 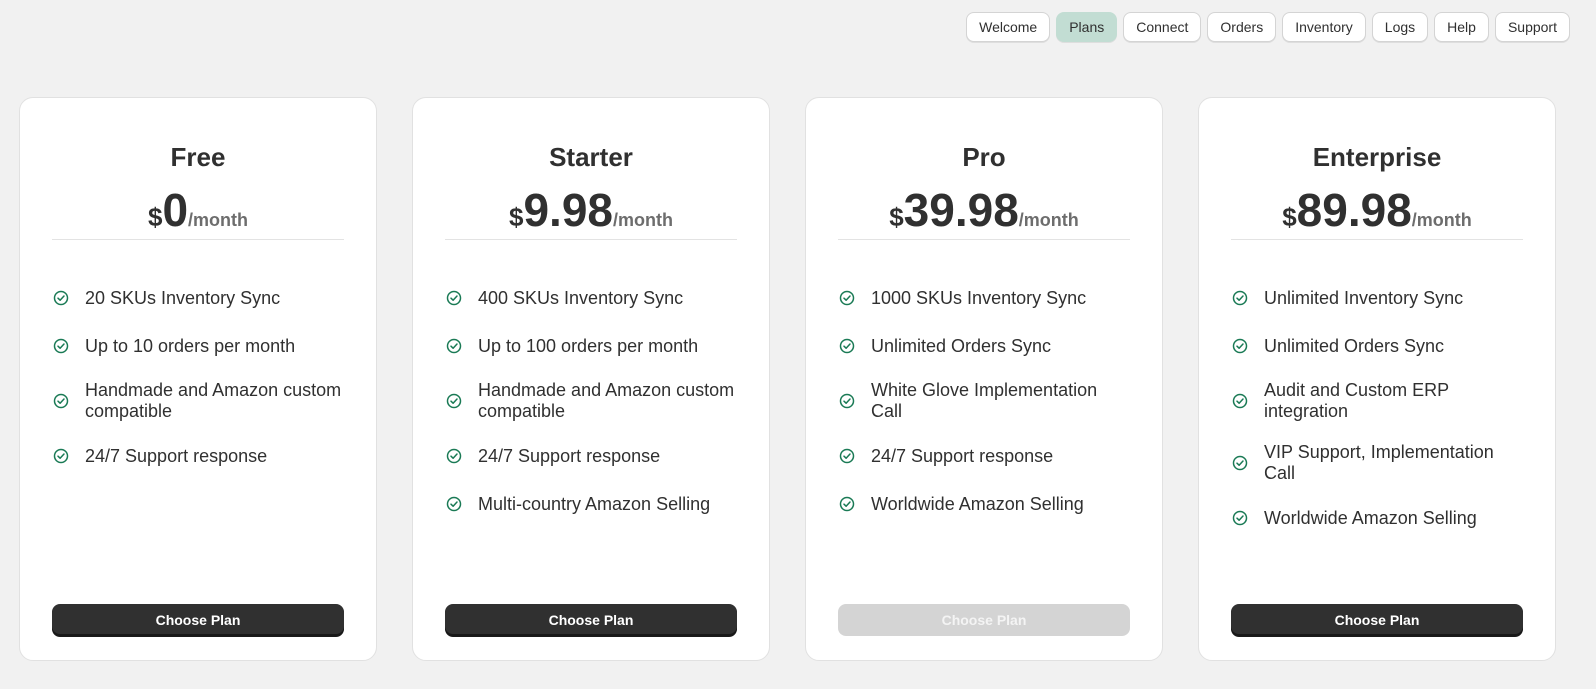 I want to click on feature-item: VIP Support, Implementation Call, so click(x=1377, y=463).